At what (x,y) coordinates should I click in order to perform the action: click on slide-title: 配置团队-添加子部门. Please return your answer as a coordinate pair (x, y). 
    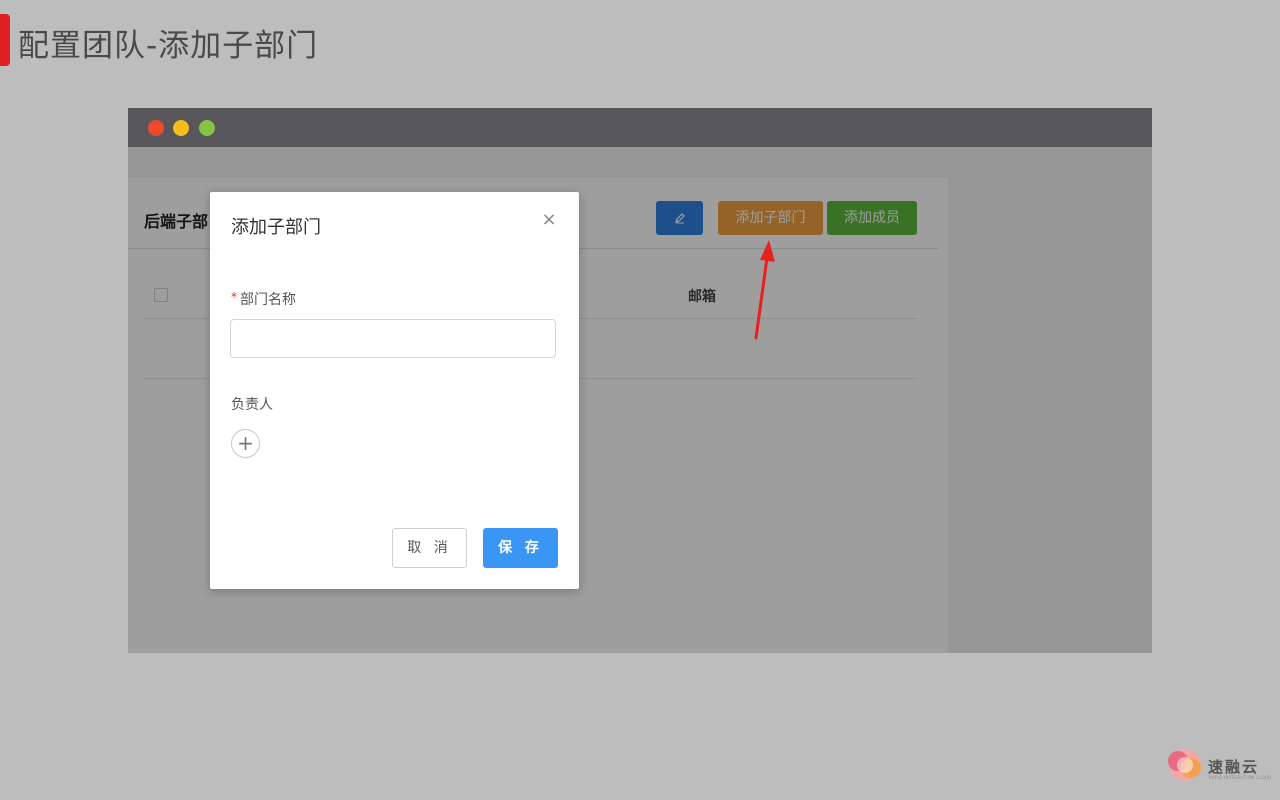
    Looking at the image, I should click on (168, 46).